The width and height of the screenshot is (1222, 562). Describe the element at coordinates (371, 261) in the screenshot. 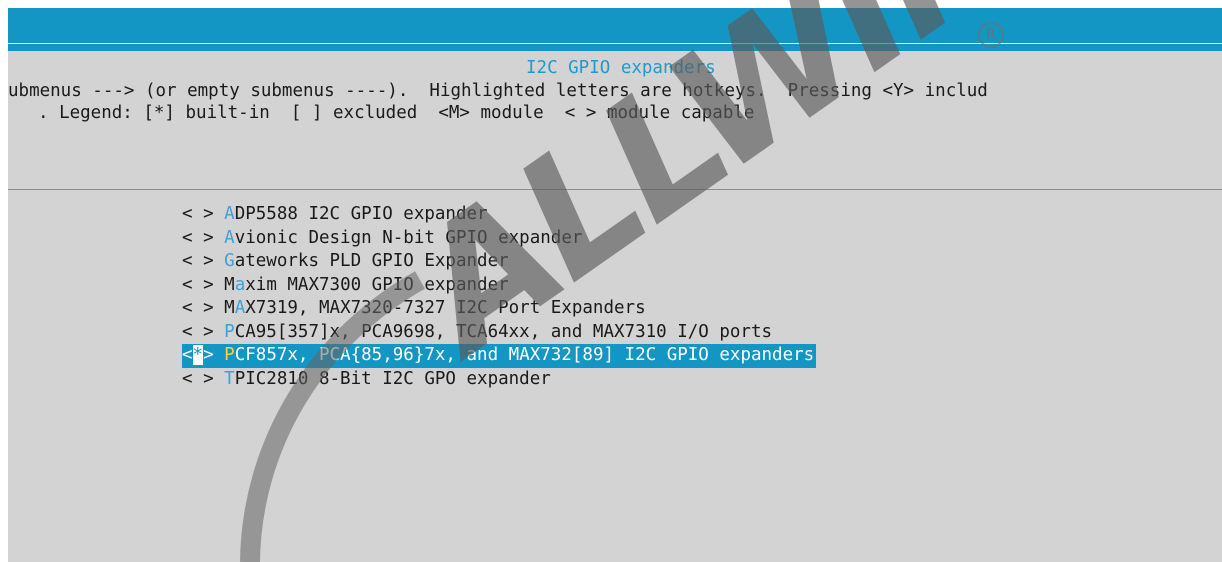

I see `item-label: ateworks PLD GPIO Expander` at that location.